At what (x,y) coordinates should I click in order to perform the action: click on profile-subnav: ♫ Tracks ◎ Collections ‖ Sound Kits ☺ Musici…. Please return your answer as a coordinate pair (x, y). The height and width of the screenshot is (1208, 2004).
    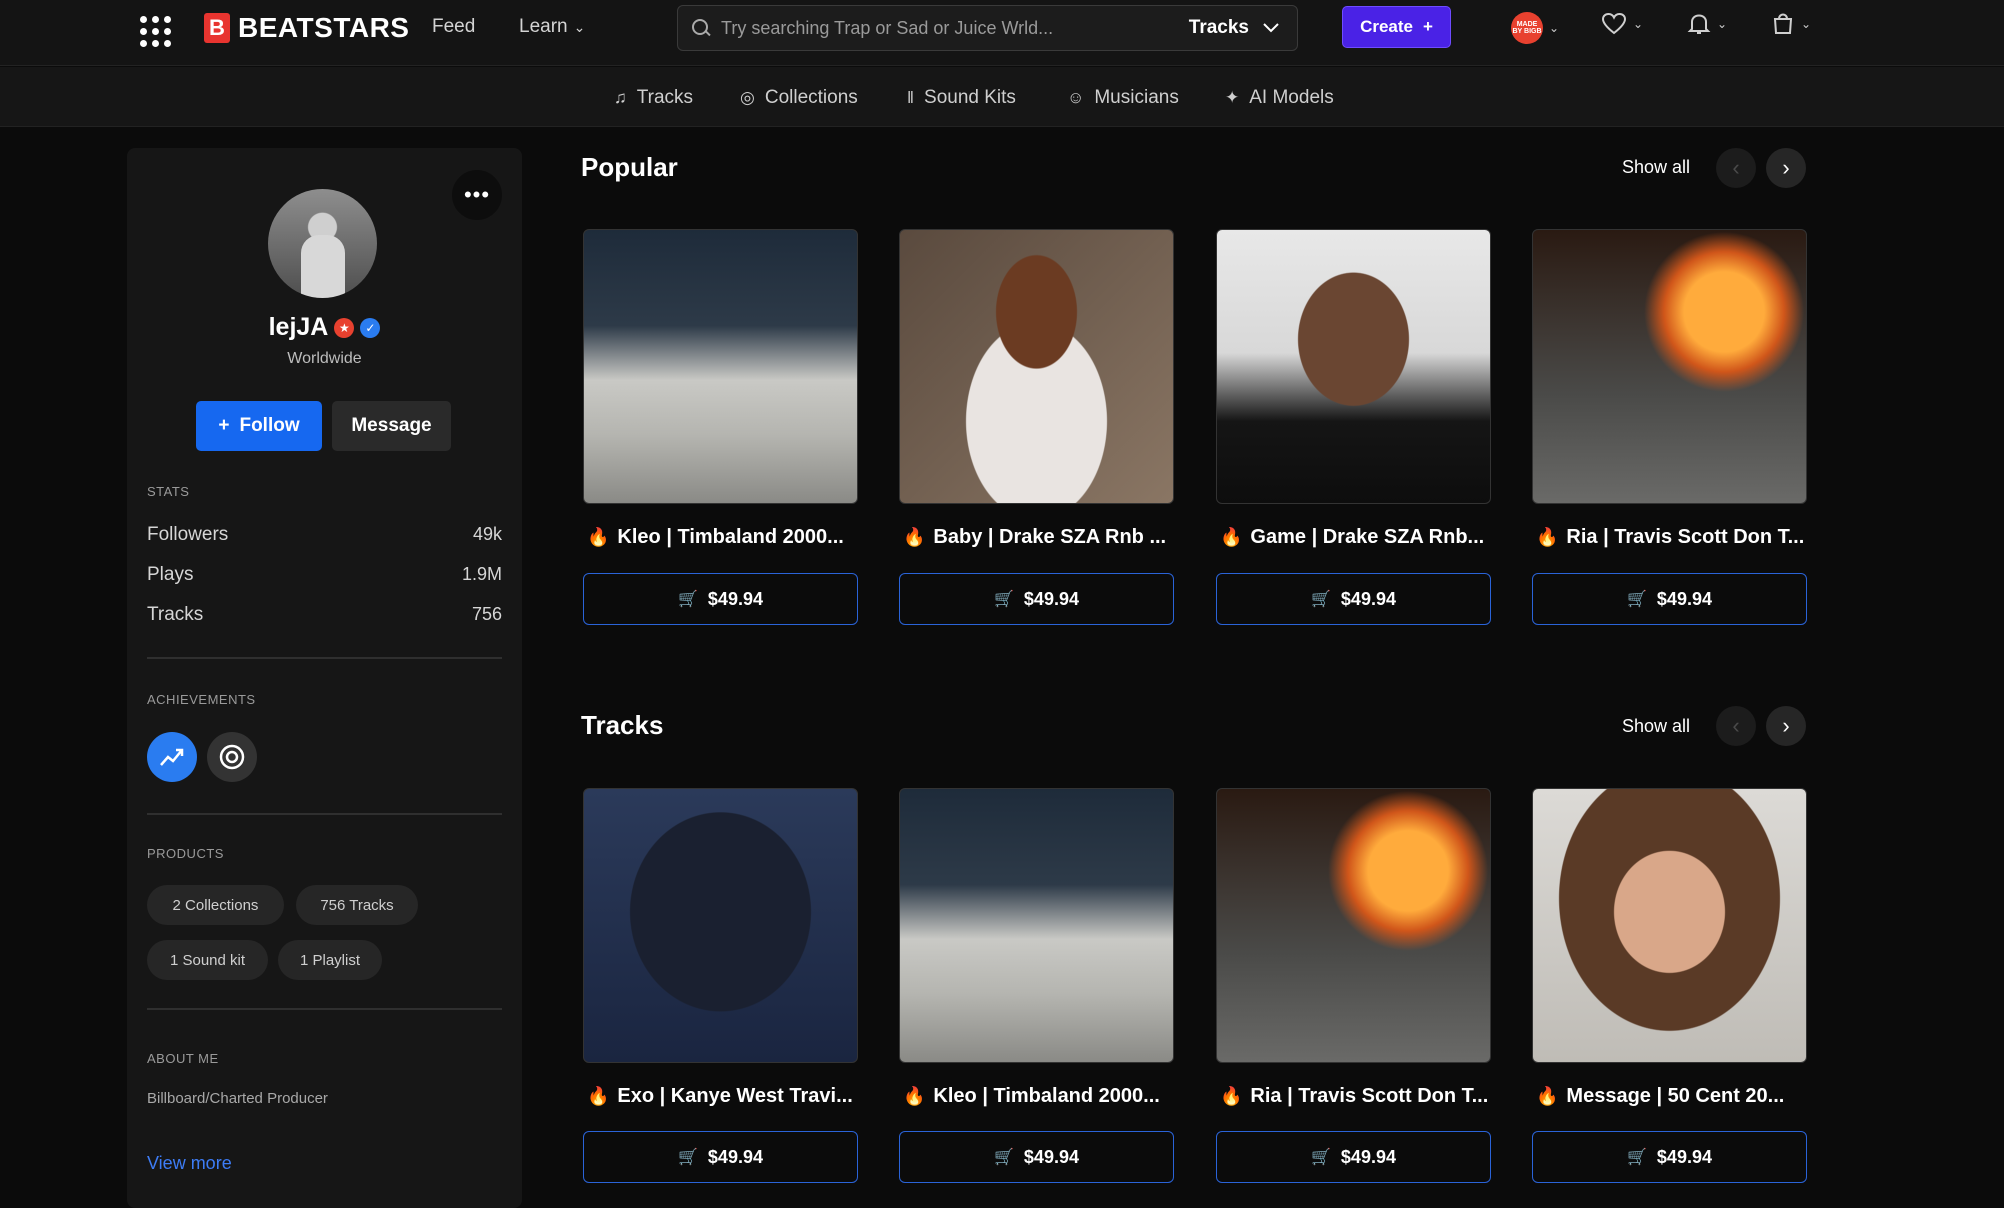
    Looking at the image, I should click on (1002, 97).